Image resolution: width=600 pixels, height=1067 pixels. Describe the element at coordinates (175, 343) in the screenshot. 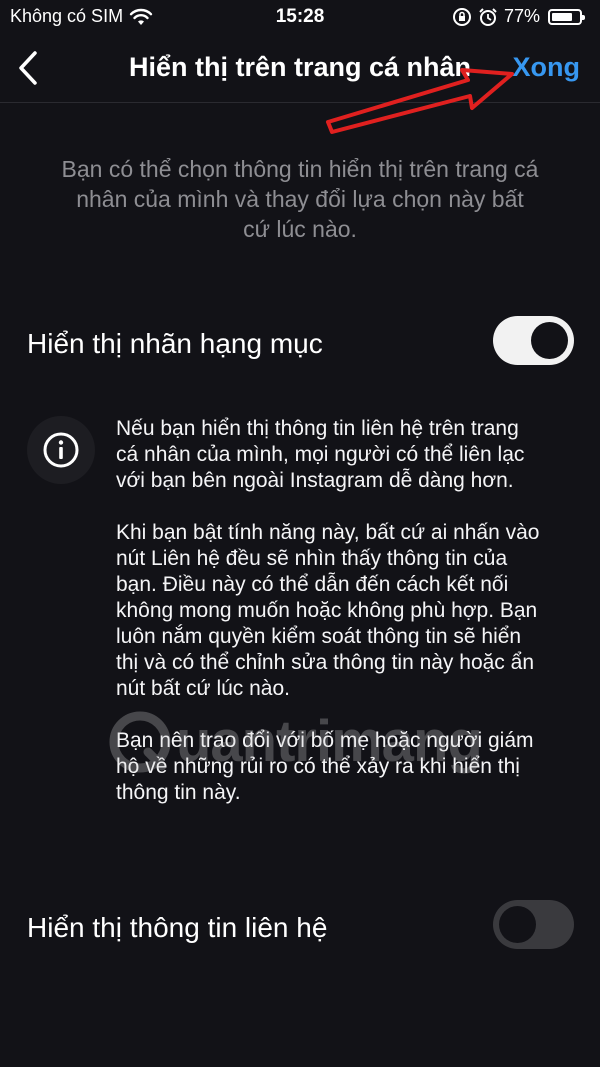

I see `toggle-label-category: Hiển thị nhãn hạng mục` at that location.